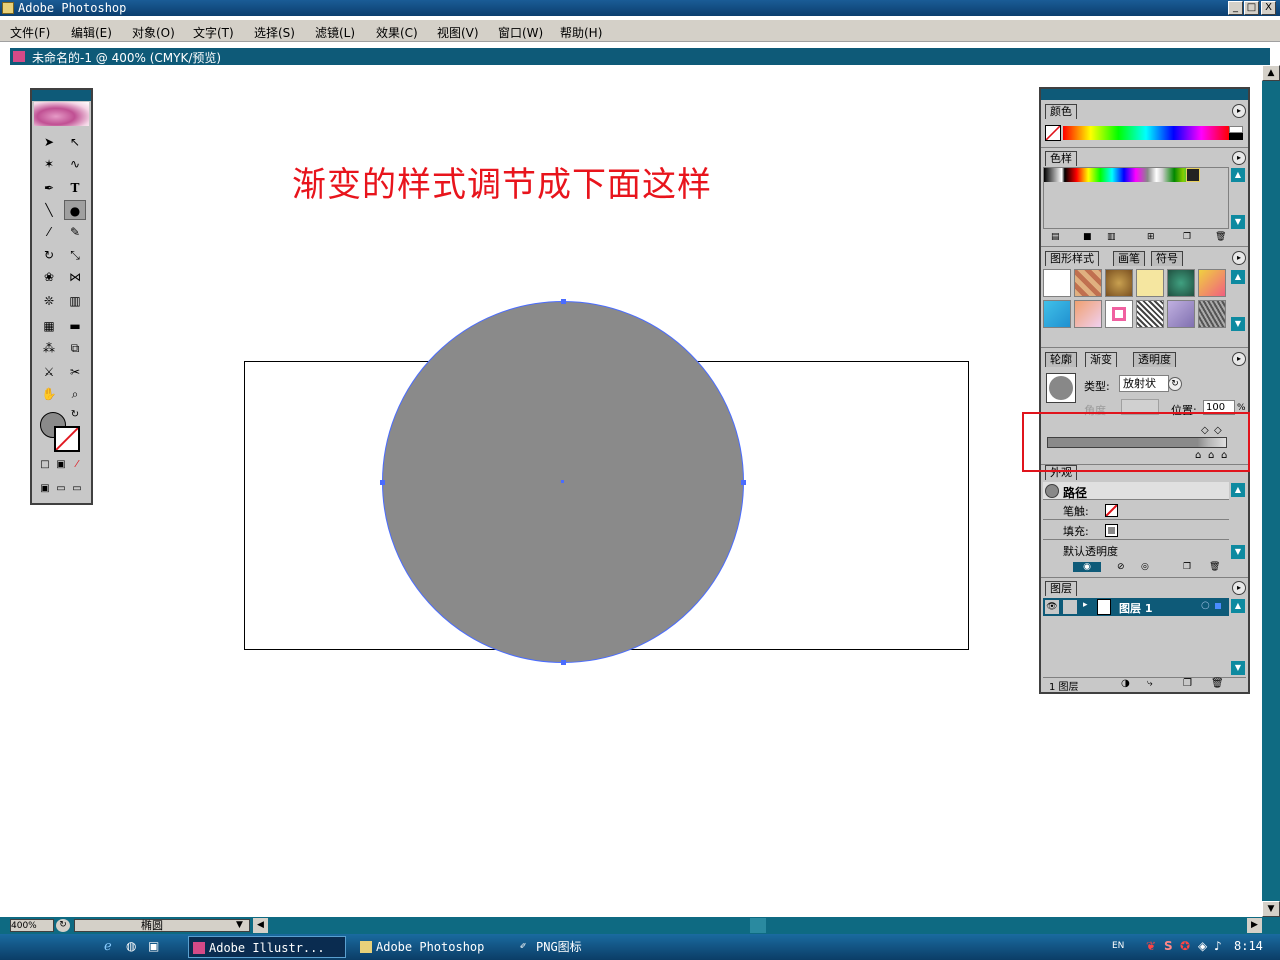 This screenshot has height=960, width=1280. Describe the element at coordinates (108, 946) in the screenshot. I see `ie-icon: ℯ` at that location.